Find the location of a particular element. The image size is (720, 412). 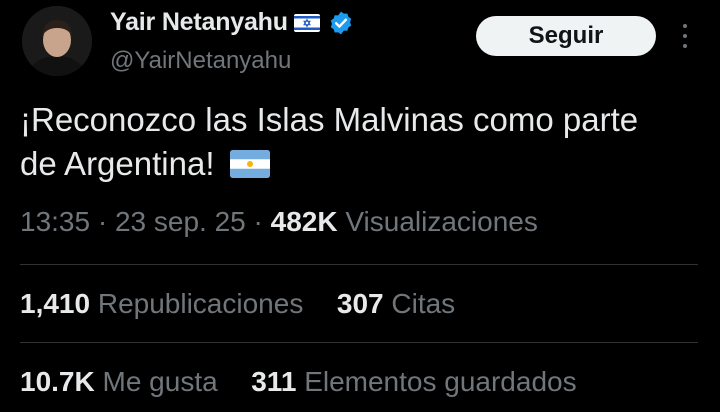

reposts-label: Republicaciones is located at coordinates (200, 303).